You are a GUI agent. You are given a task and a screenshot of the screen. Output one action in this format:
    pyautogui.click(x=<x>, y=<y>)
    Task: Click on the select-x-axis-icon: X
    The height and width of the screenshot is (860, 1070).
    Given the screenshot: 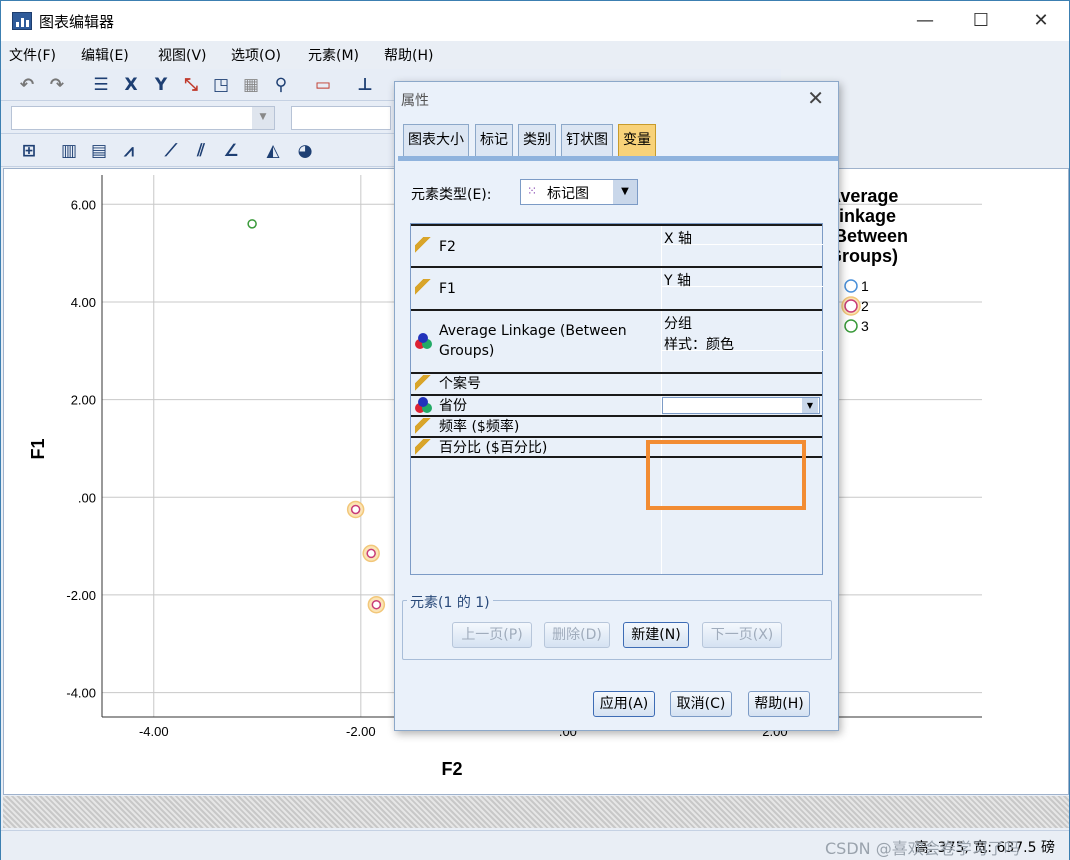 What is the action you would take?
    pyautogui.click(x=131, y=85)
    